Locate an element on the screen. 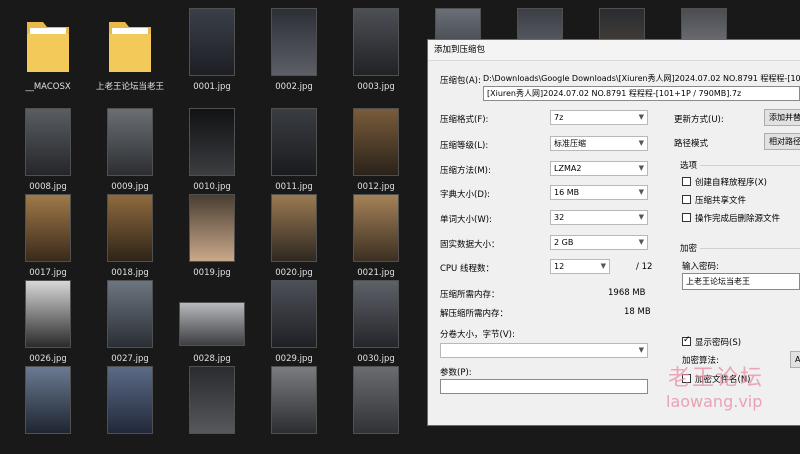 This screenshot has width=800, height=454. dictionary-select: 16 MB ▼ is located at coordinates (599, 192).